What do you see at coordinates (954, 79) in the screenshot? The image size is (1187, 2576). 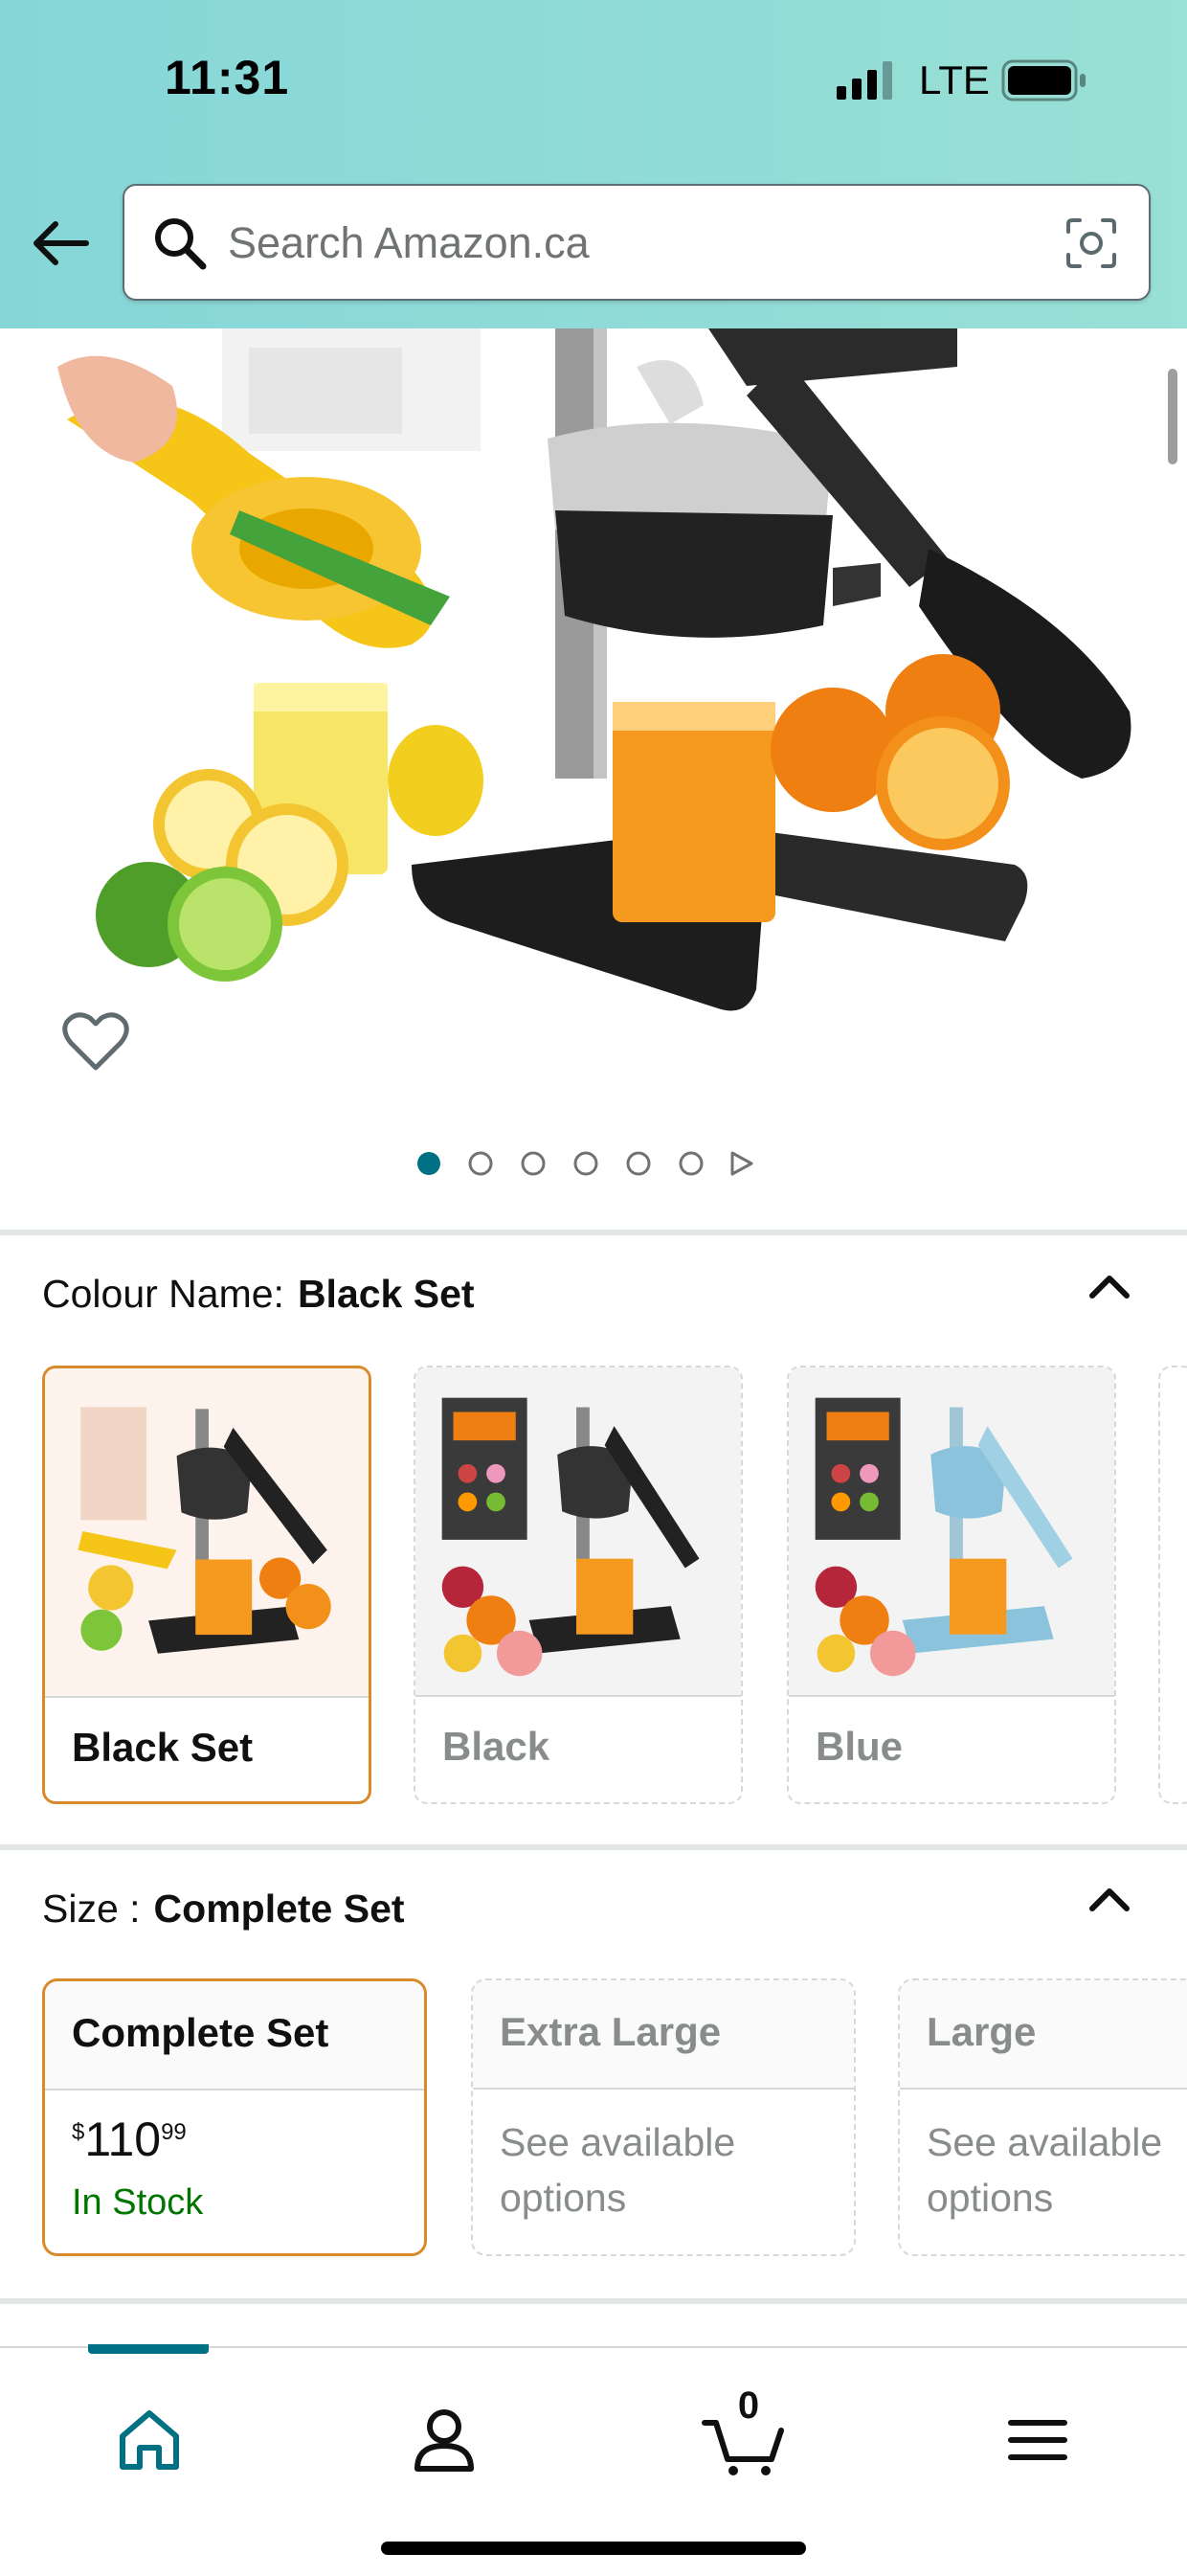 I see `network-type: LTE` at bounding box center [954, 79].